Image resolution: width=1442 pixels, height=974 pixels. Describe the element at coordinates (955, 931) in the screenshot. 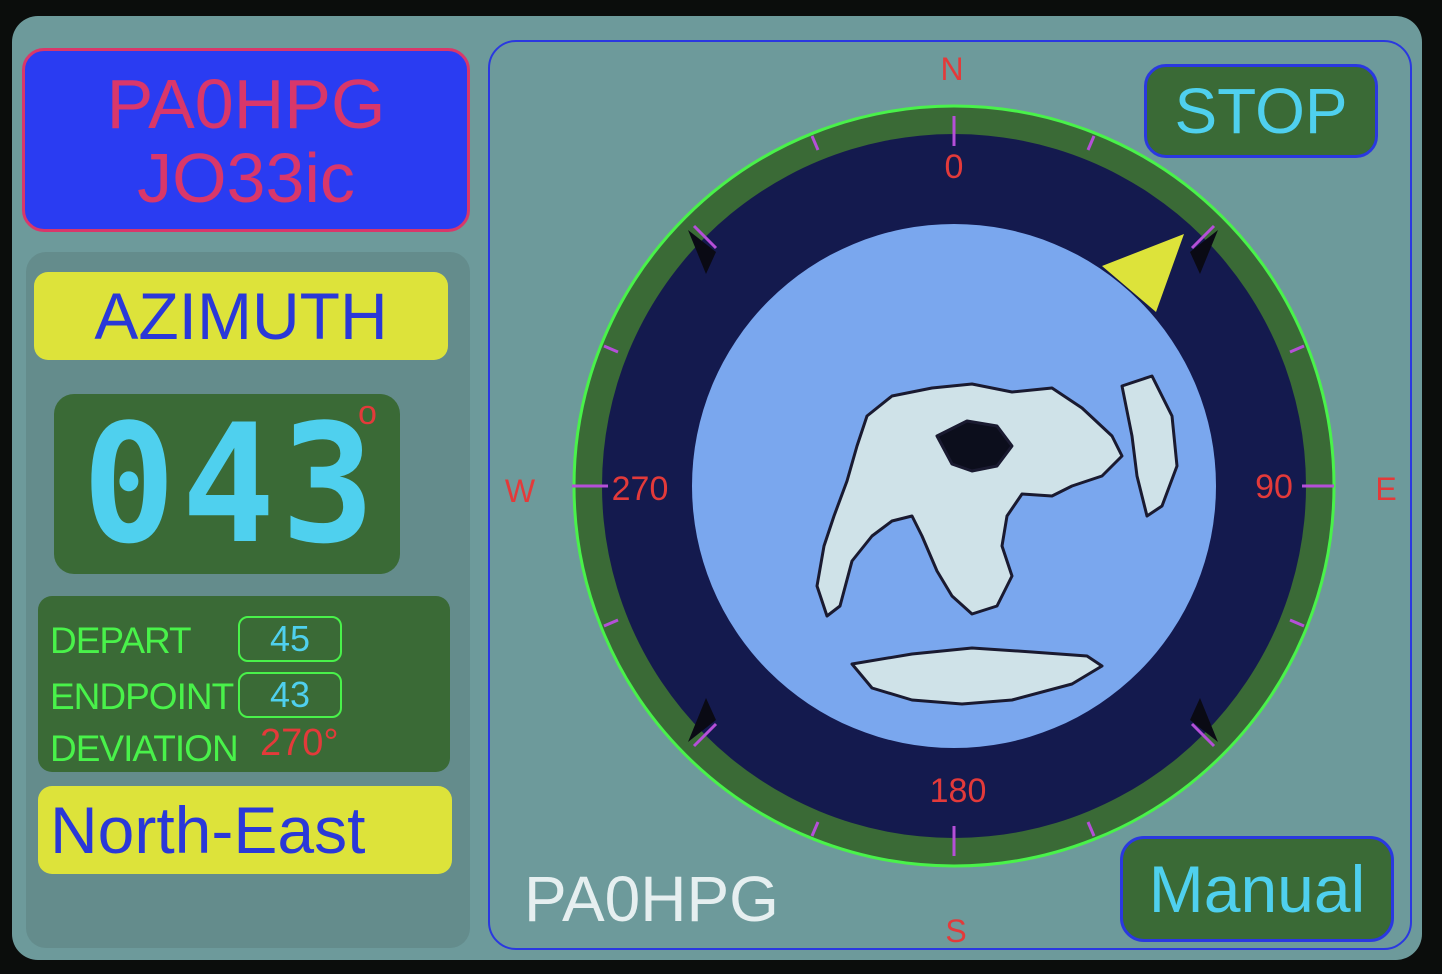

I see `cardinal-s: S` at that location.